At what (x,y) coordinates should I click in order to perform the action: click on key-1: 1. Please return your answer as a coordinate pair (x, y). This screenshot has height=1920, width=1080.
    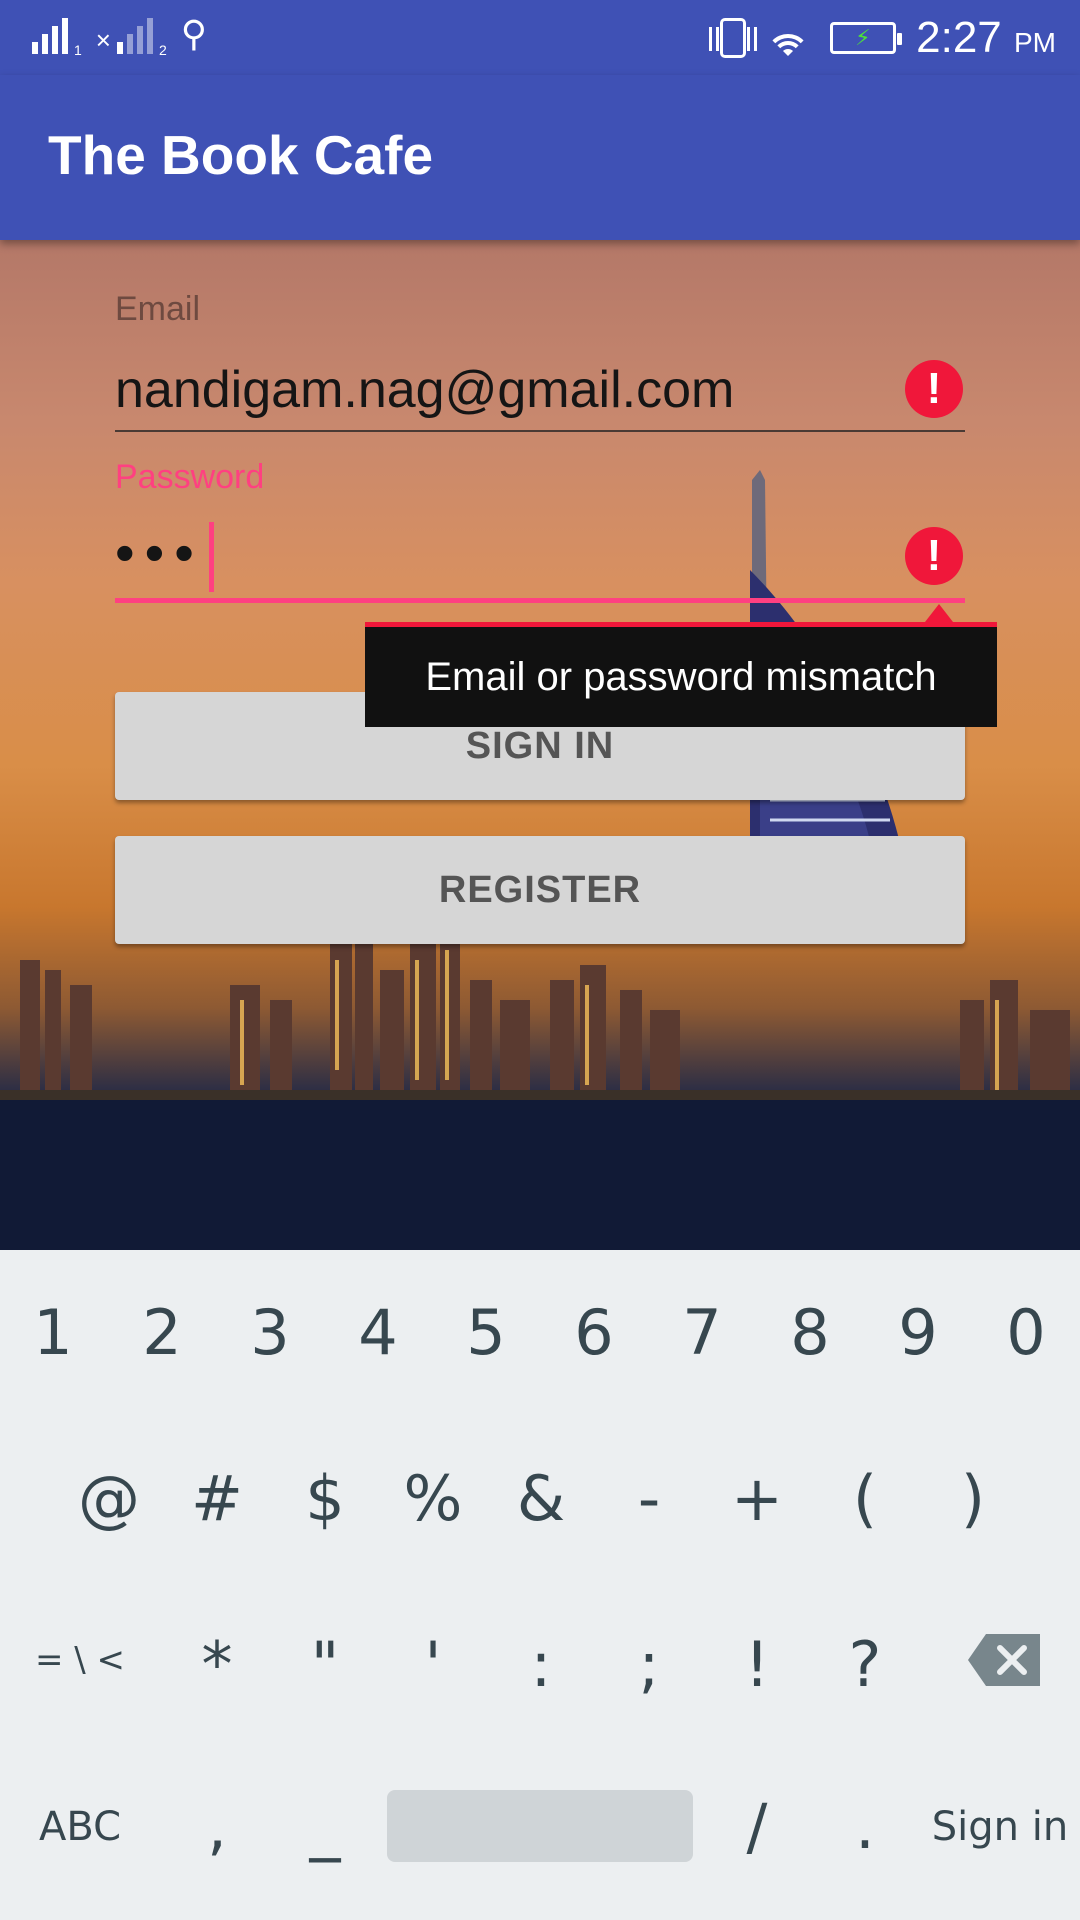
    Looking at the image, I should click on (53, 1332).